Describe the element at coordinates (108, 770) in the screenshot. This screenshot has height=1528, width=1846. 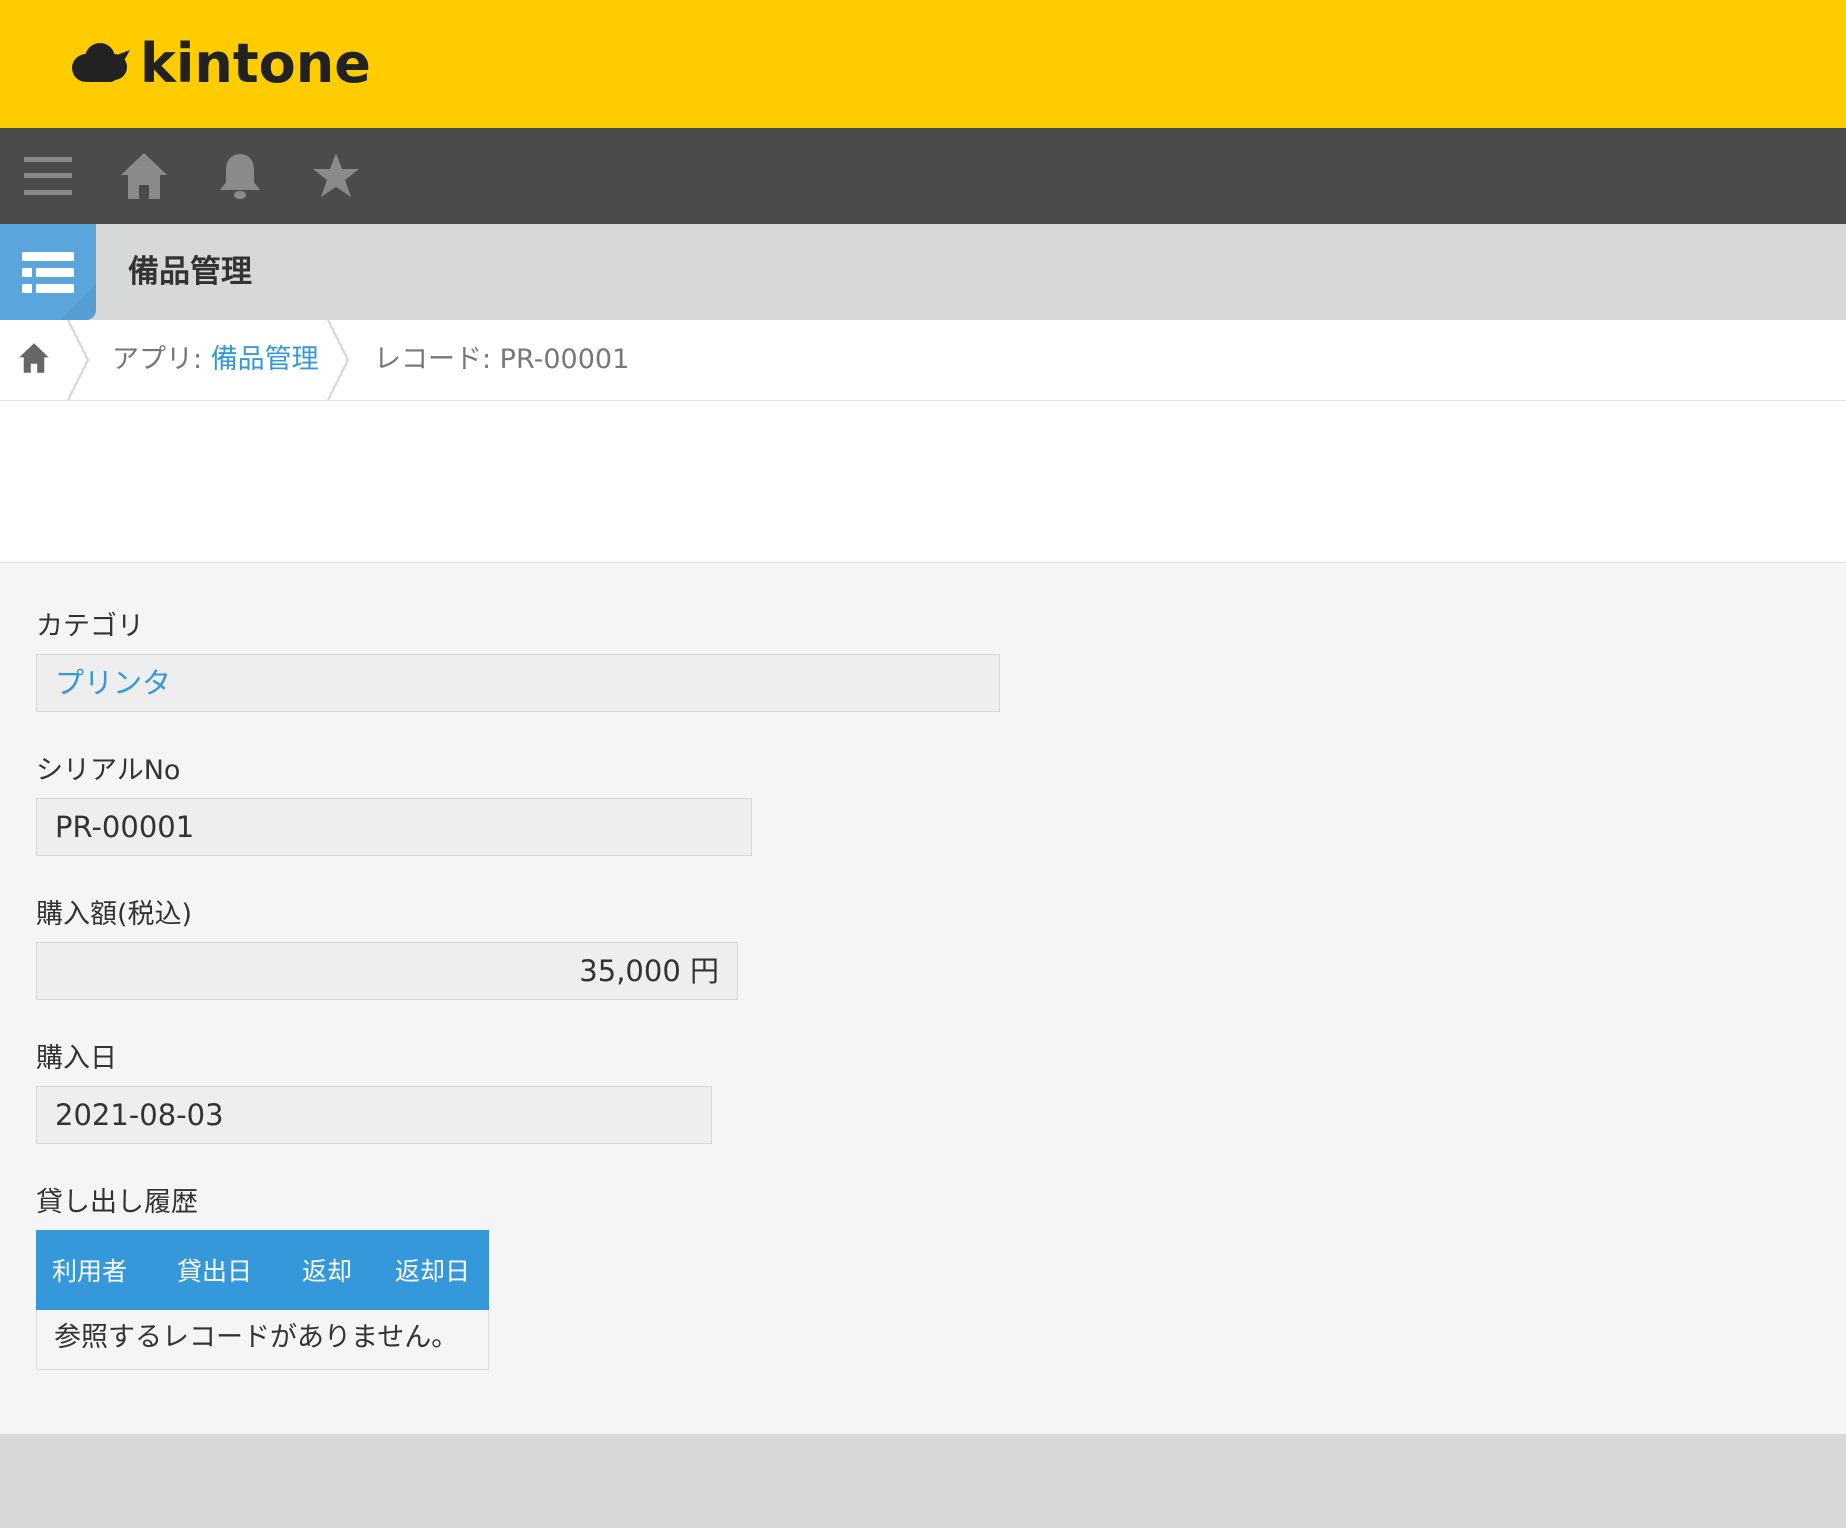
I see `serial-label: シリアルNo` at that location.